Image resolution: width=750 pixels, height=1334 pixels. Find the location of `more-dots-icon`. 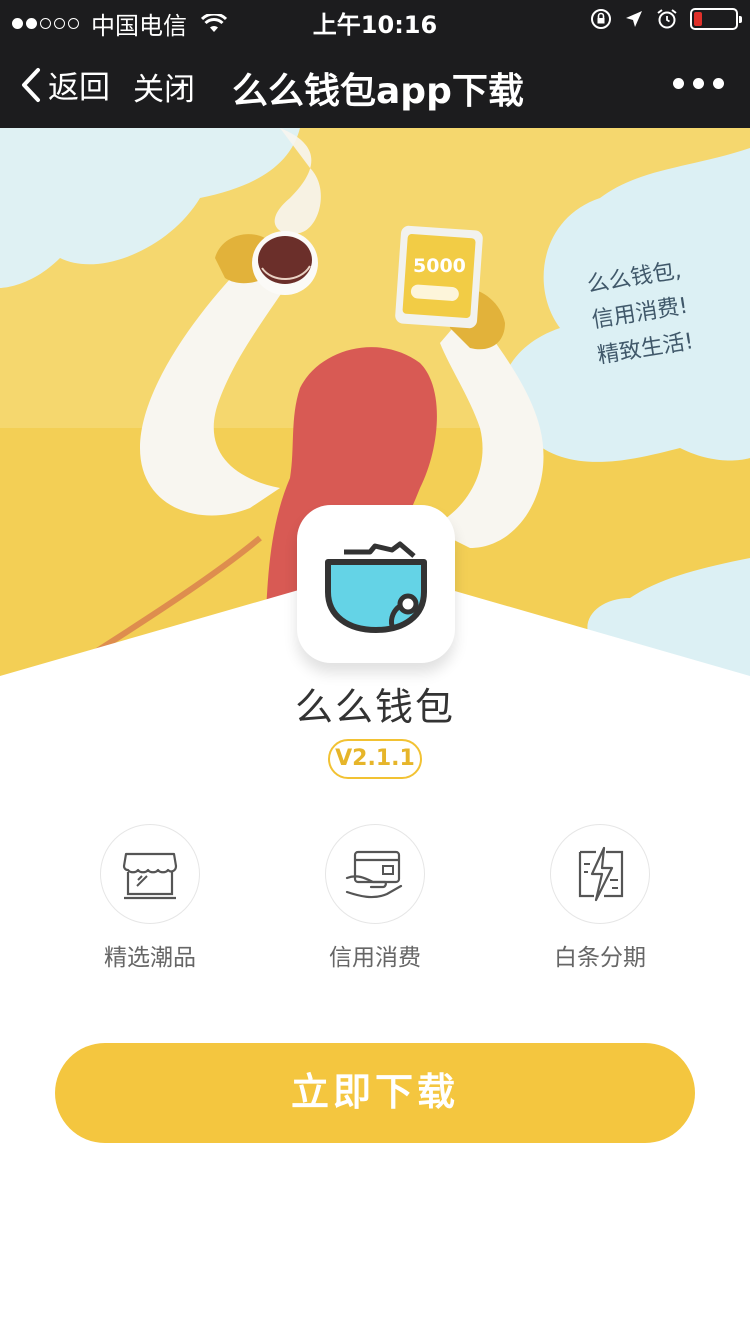

more-dots-icon is located at coordinates (698, 83).